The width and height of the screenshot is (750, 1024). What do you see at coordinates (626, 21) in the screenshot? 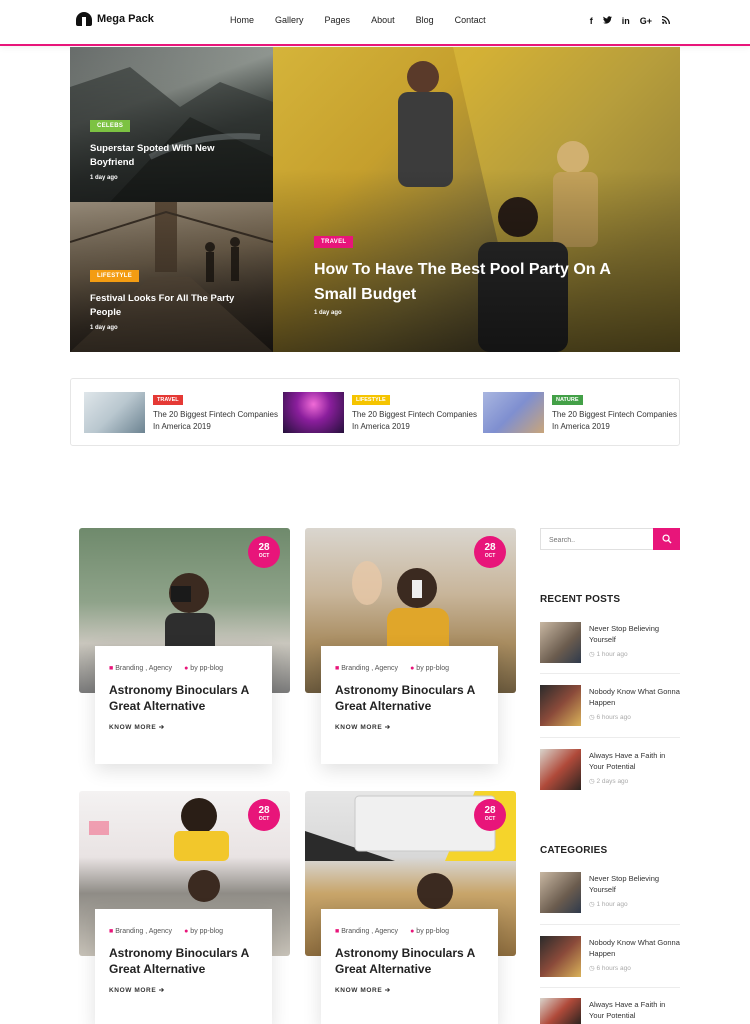
I see `linkedin-icon: in` at bounding box center [626, 21].